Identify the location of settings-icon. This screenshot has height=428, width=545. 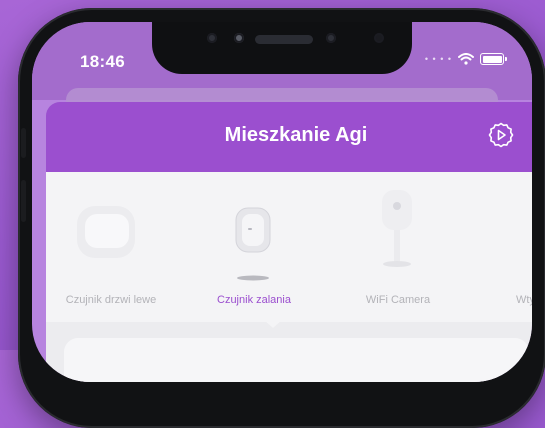
(501, 135).